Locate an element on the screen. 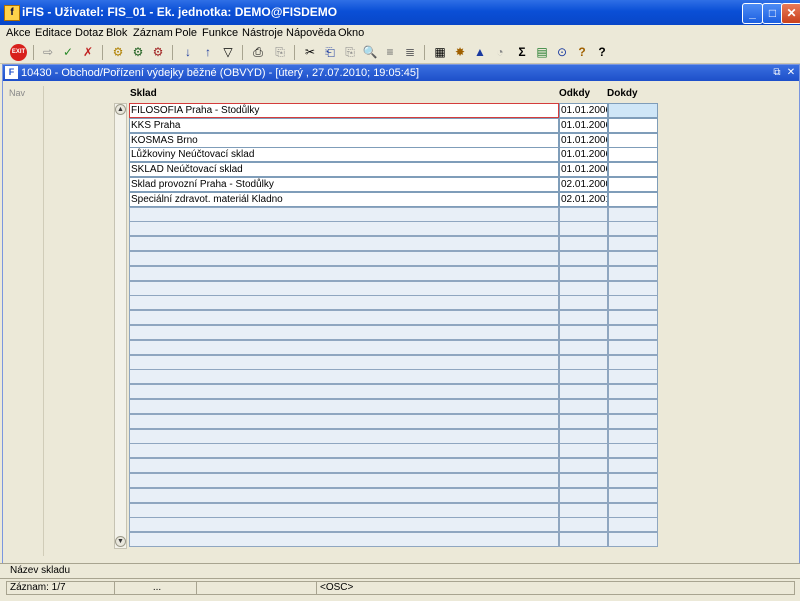 The height and width of the screenshot is (601, 800). vertical-scrollbar: ▲ ▼ is located at coordinates (120, 326).